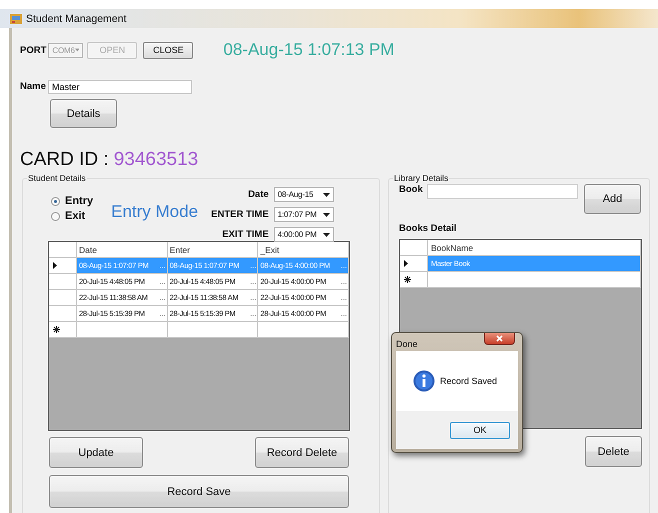 This screenshot has width=658, height=513. I want to click on card-id-value: 93463513, so click(156, 160).